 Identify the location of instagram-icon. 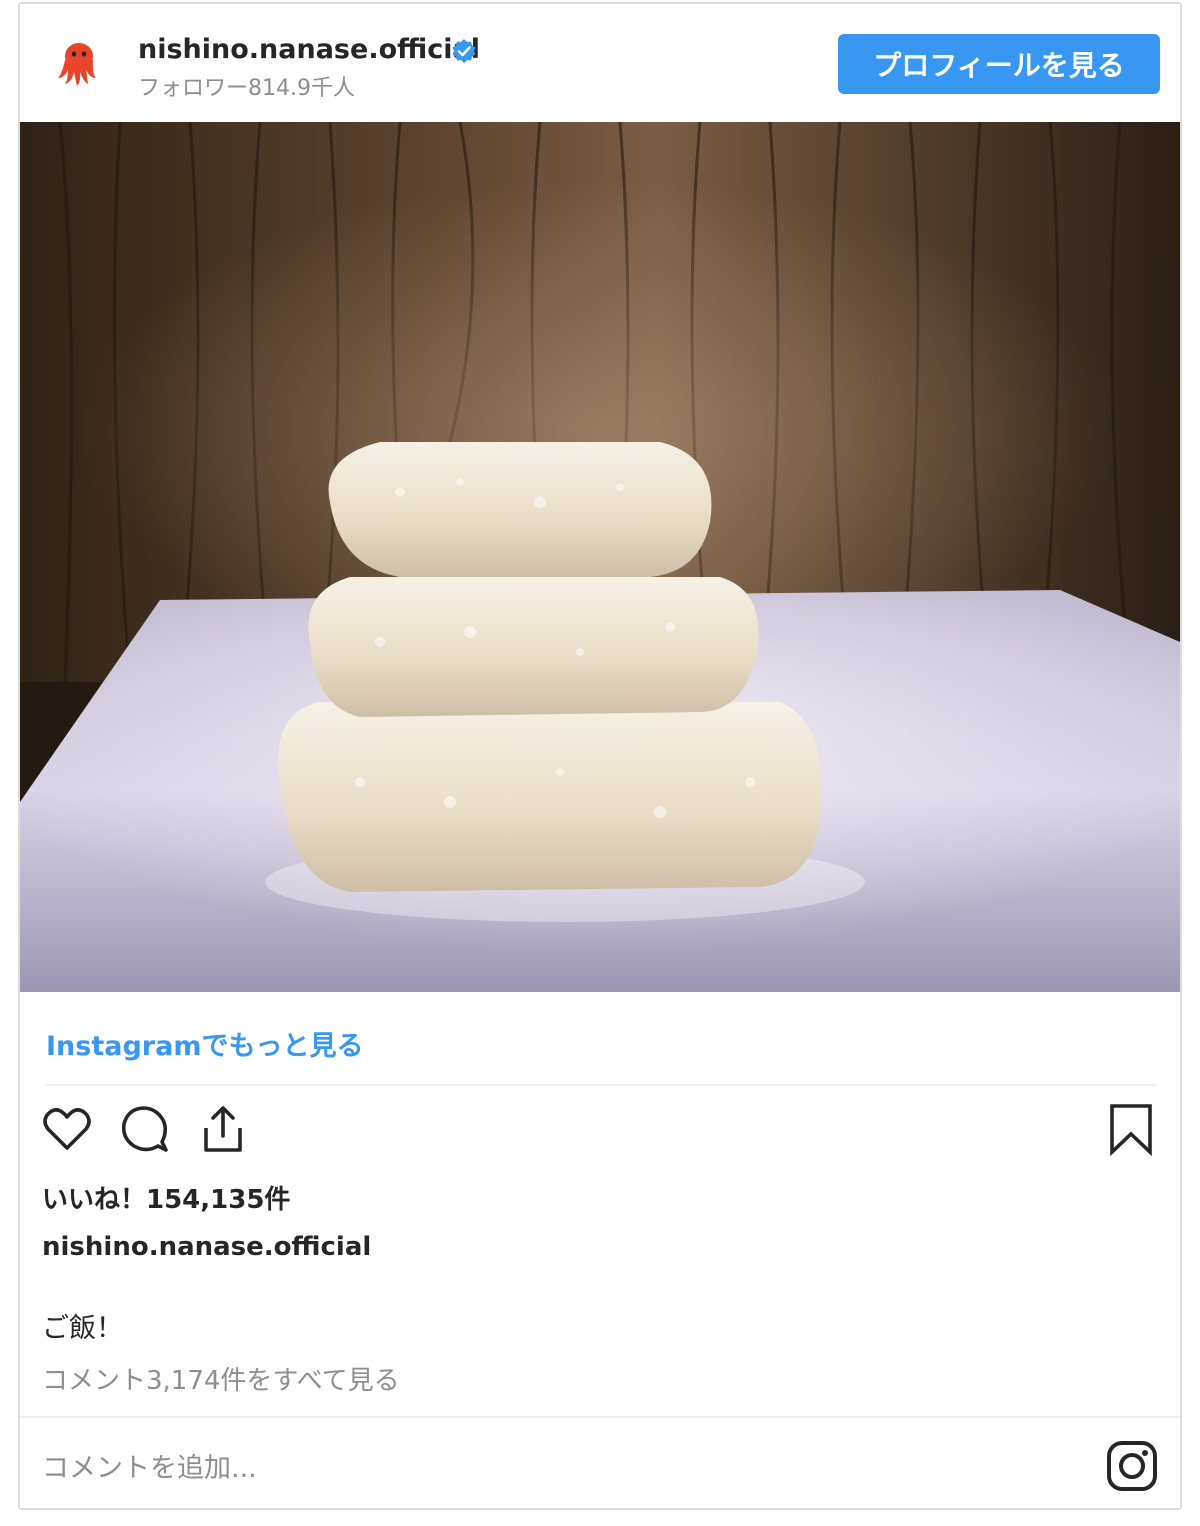
(1132, 1466).